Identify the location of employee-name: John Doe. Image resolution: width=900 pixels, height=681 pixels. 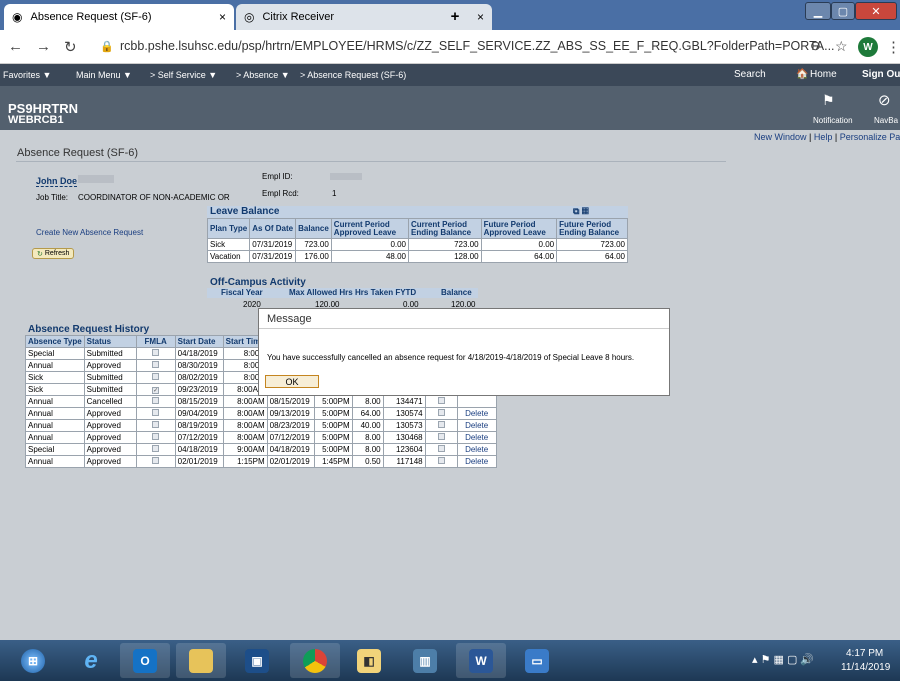
(57, 181).